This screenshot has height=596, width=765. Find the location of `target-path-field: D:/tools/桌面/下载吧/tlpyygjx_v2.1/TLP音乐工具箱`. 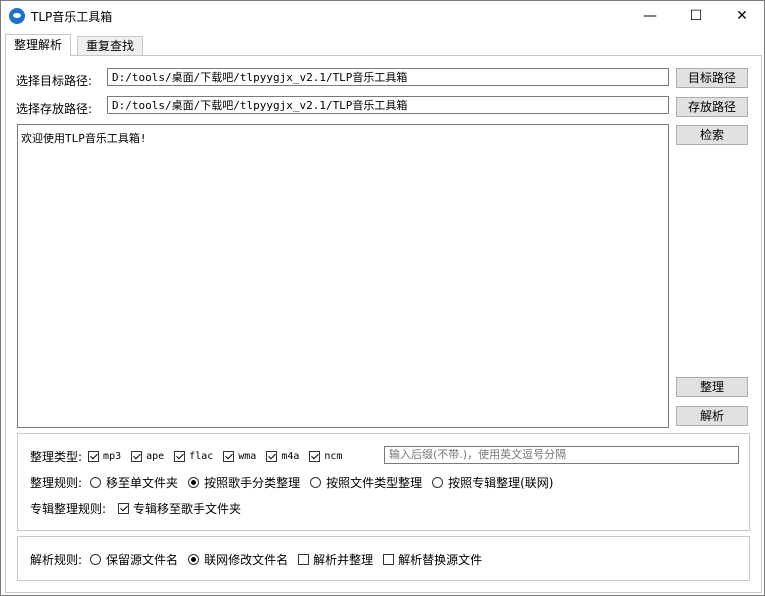

target-path-field: D:/tools/桌面/下载吧/tlpyygjx_v2.1/TLP音乐工具箱 is located at coordinates (388, 77).